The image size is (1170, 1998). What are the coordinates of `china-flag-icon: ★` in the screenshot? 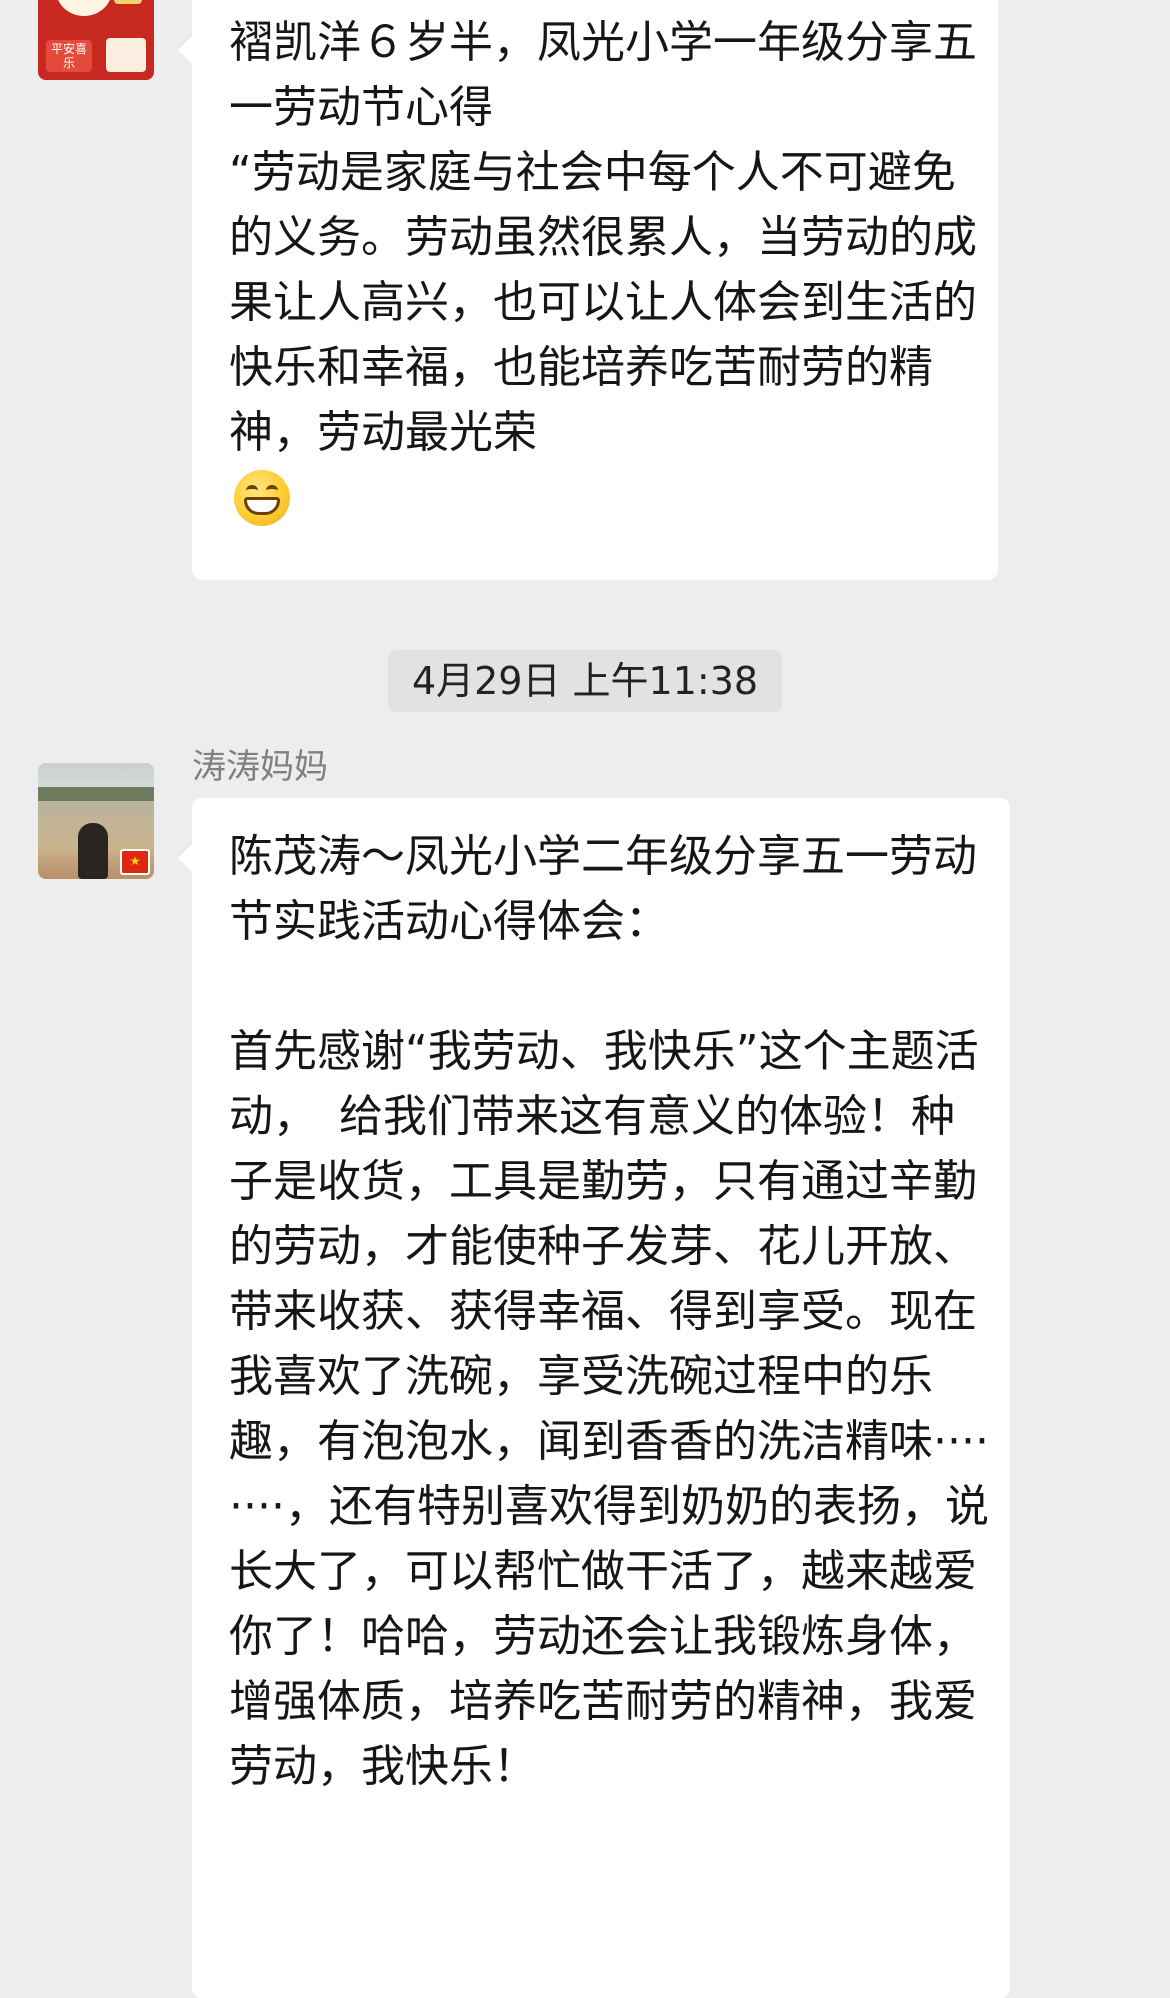 It's located at (135, 862).